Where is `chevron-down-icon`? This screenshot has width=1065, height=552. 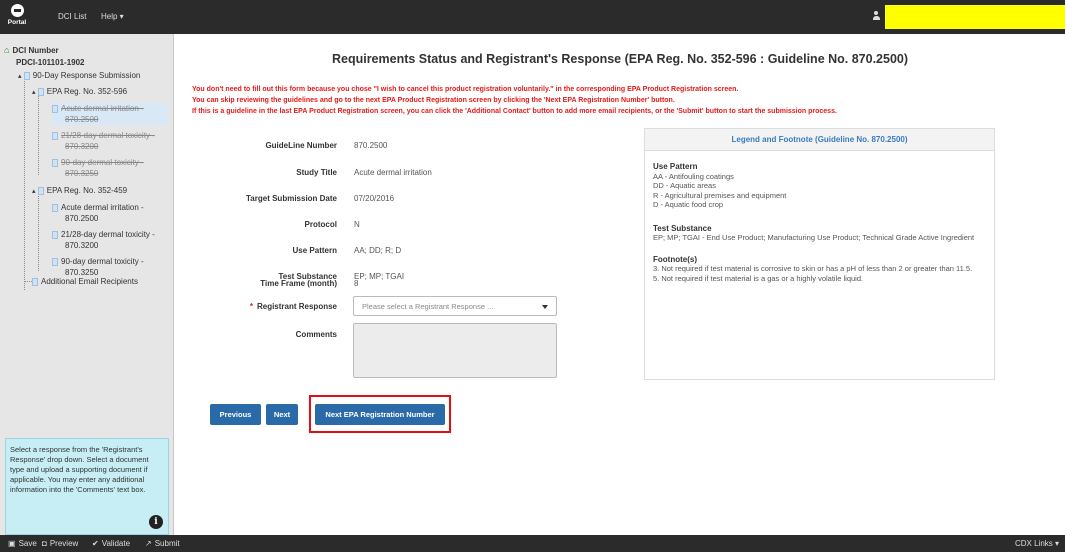
chevron-down-icon is located at coordinates (545, 307).